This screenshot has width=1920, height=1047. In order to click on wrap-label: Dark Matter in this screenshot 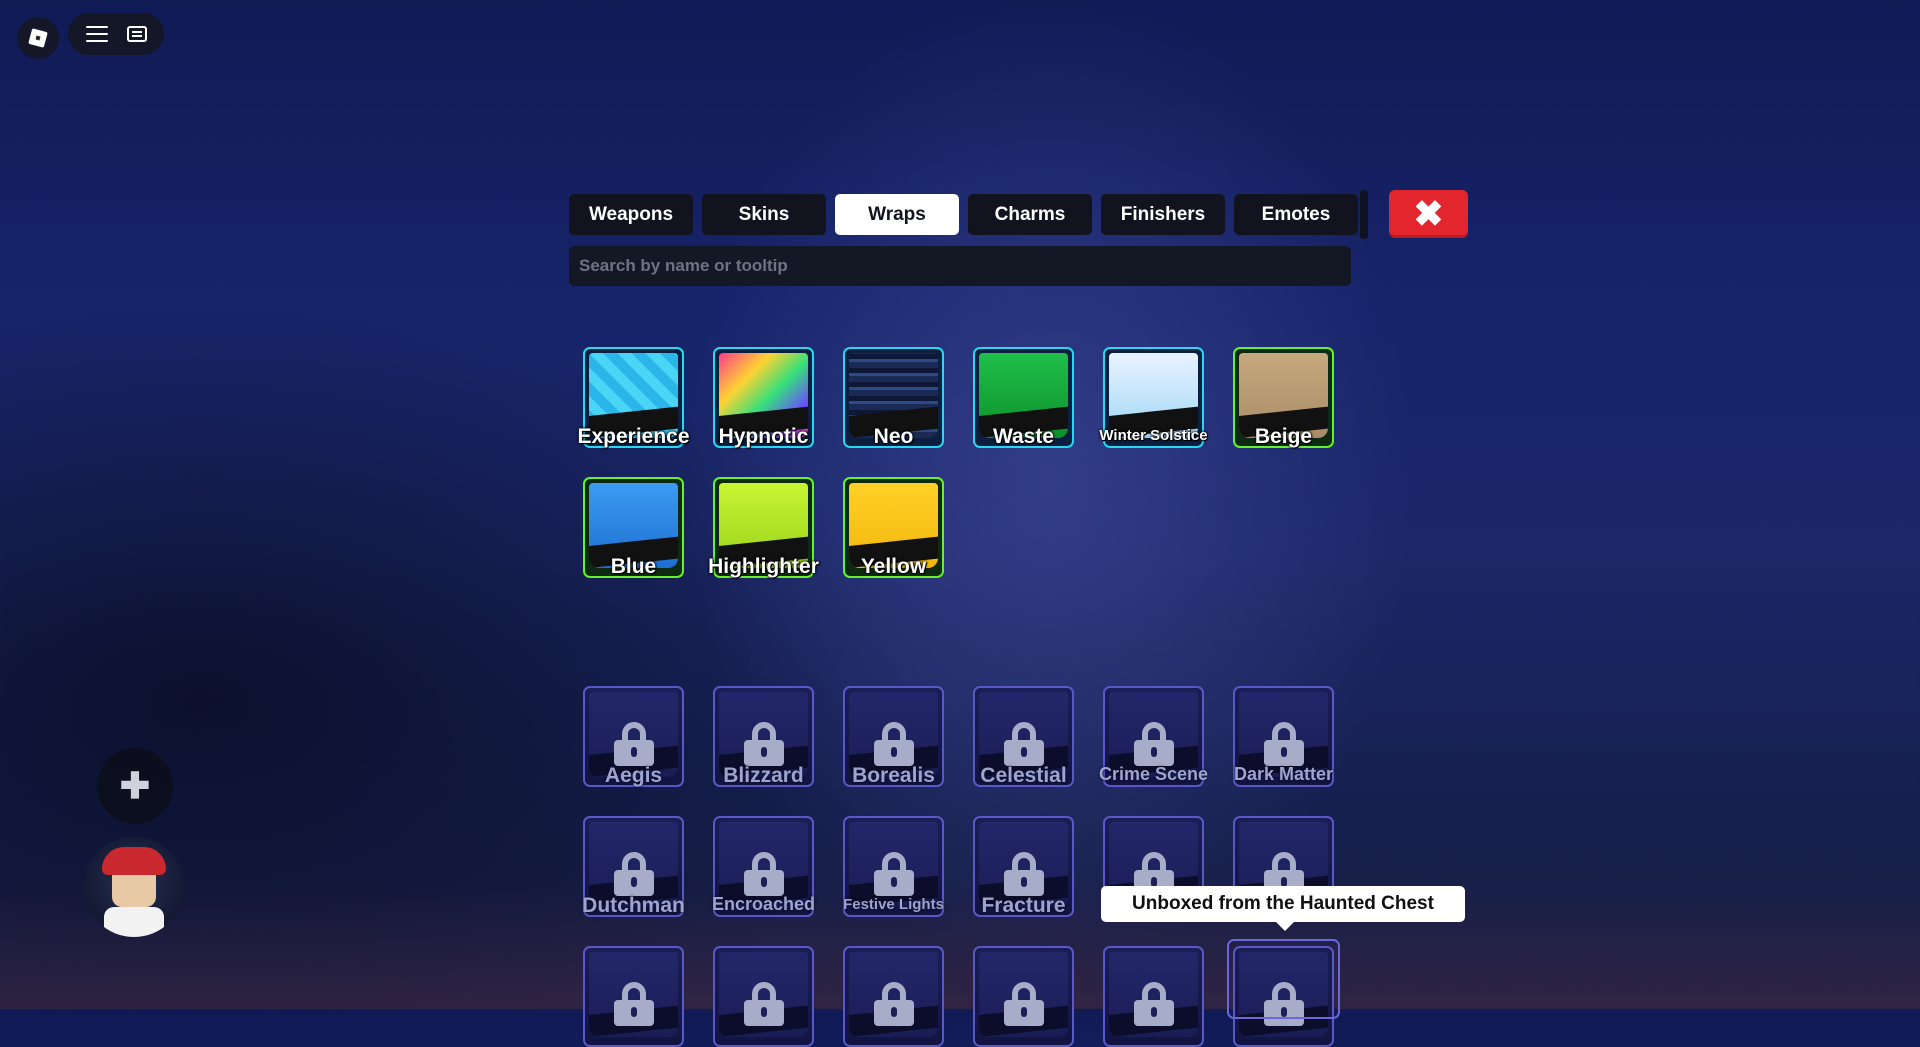, I will do `click(1283, 774)`.